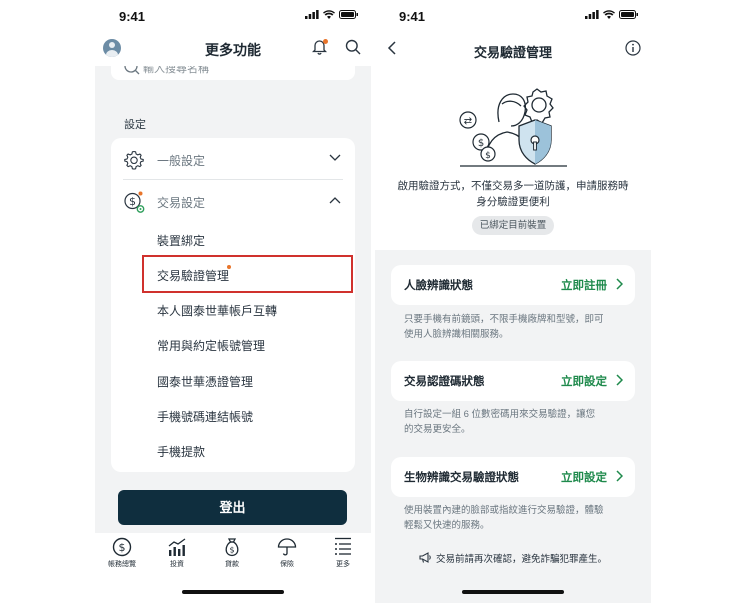 This screenshot has width=749, height=603. What do you see at coordinates (325, 41) in the screenshot?
I see `notification-dot` at bounding box center [325, 41].